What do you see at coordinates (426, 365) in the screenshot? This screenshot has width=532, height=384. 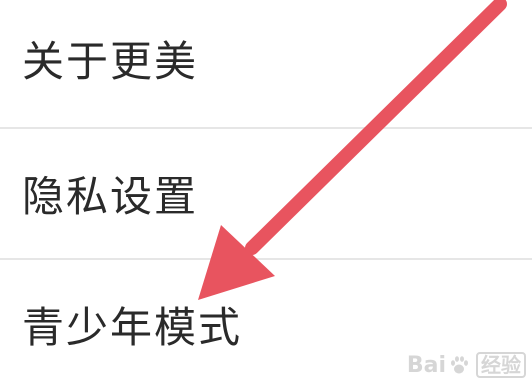 I see `watermark-brand-left: Bai` at bounding box center [426, 365].